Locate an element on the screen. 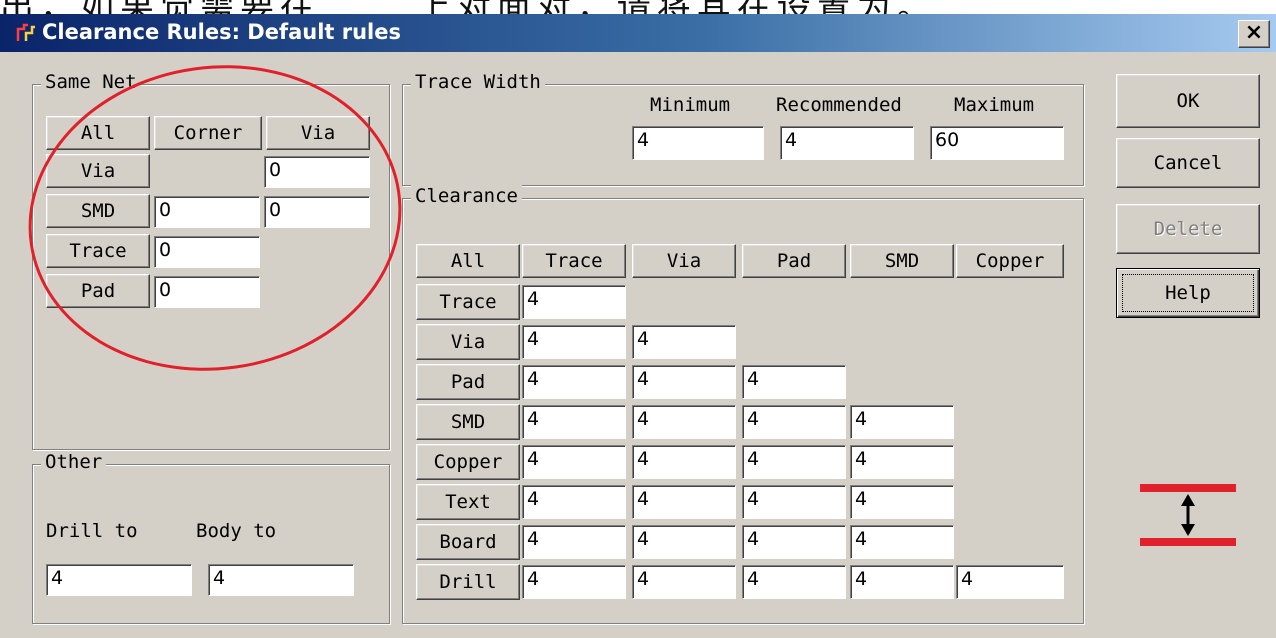 The image size is (1276, 638). same-net-pad-corner-field: 0 is located at coordinates (207, 292).